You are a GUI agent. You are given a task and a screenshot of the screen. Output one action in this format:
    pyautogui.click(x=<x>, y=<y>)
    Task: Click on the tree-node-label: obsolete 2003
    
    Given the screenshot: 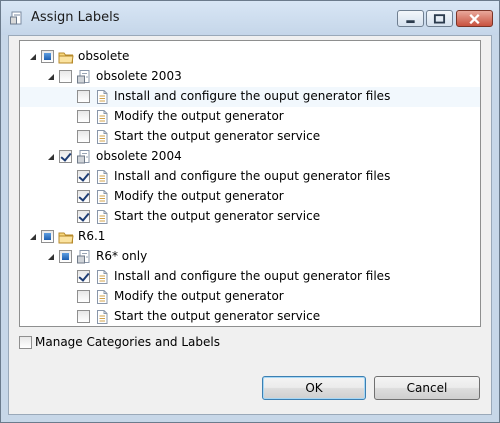 What is the action you would take?
    pyautogui.click(x=139, y=76)
    